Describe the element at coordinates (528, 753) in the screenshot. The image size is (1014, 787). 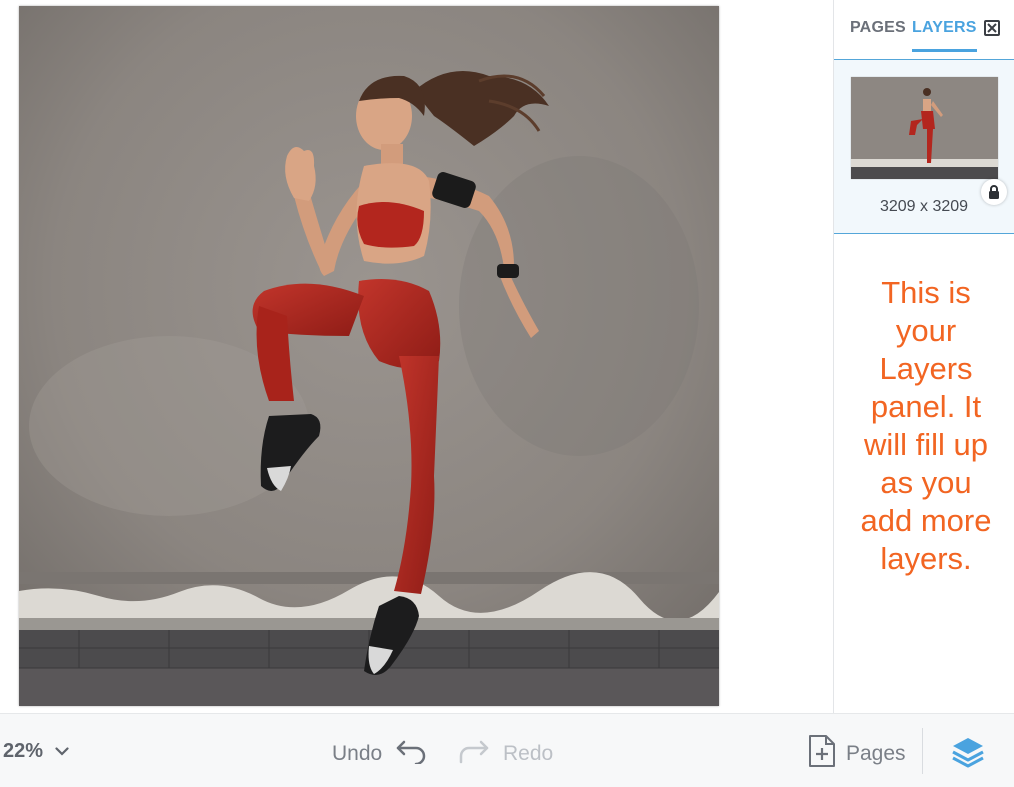
I see `redo-label: Redo` at that location.